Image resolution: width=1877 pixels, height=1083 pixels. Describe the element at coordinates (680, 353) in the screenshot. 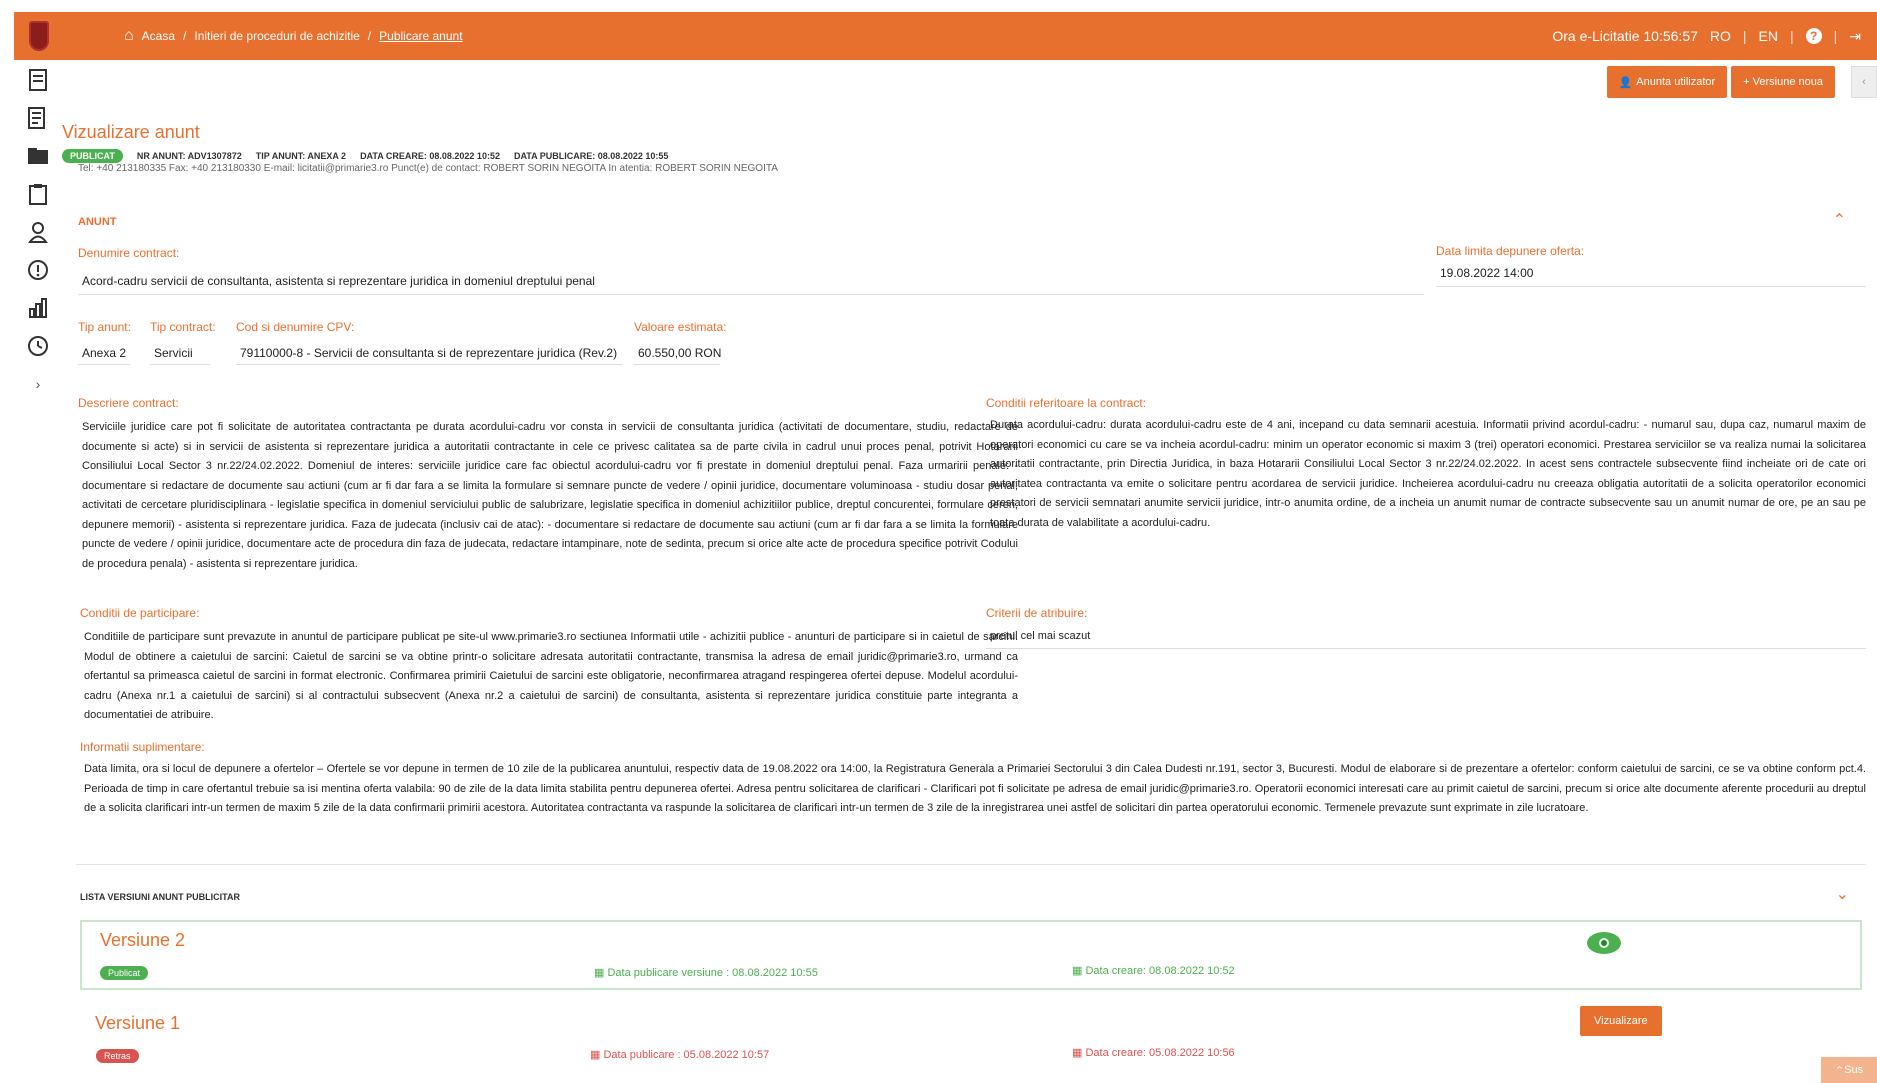

I see `valoare-value: 60.550,00 RON` at that location.